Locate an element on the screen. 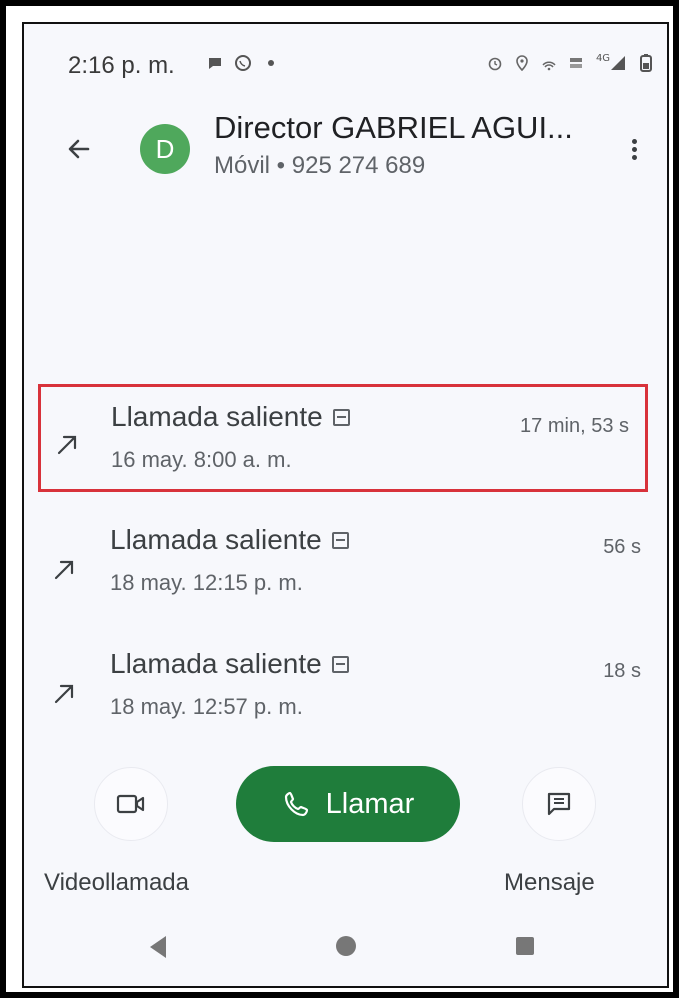 The height and width of the screenshot is (998, 679). alarm-icon is located at coordinates (495, 63).